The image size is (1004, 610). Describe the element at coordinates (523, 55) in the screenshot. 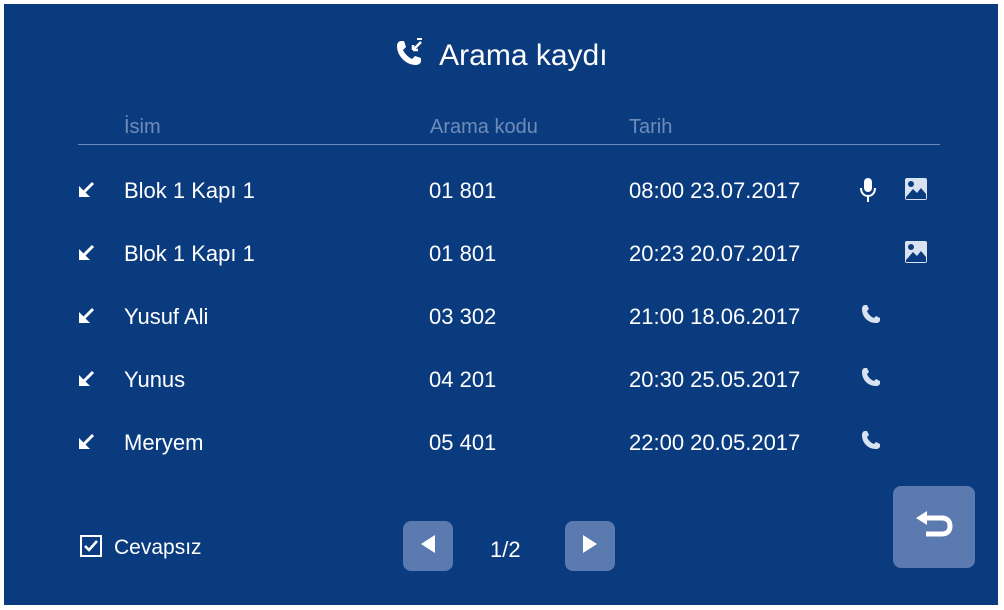

I see `title-text: Arama kaydı` at that location.